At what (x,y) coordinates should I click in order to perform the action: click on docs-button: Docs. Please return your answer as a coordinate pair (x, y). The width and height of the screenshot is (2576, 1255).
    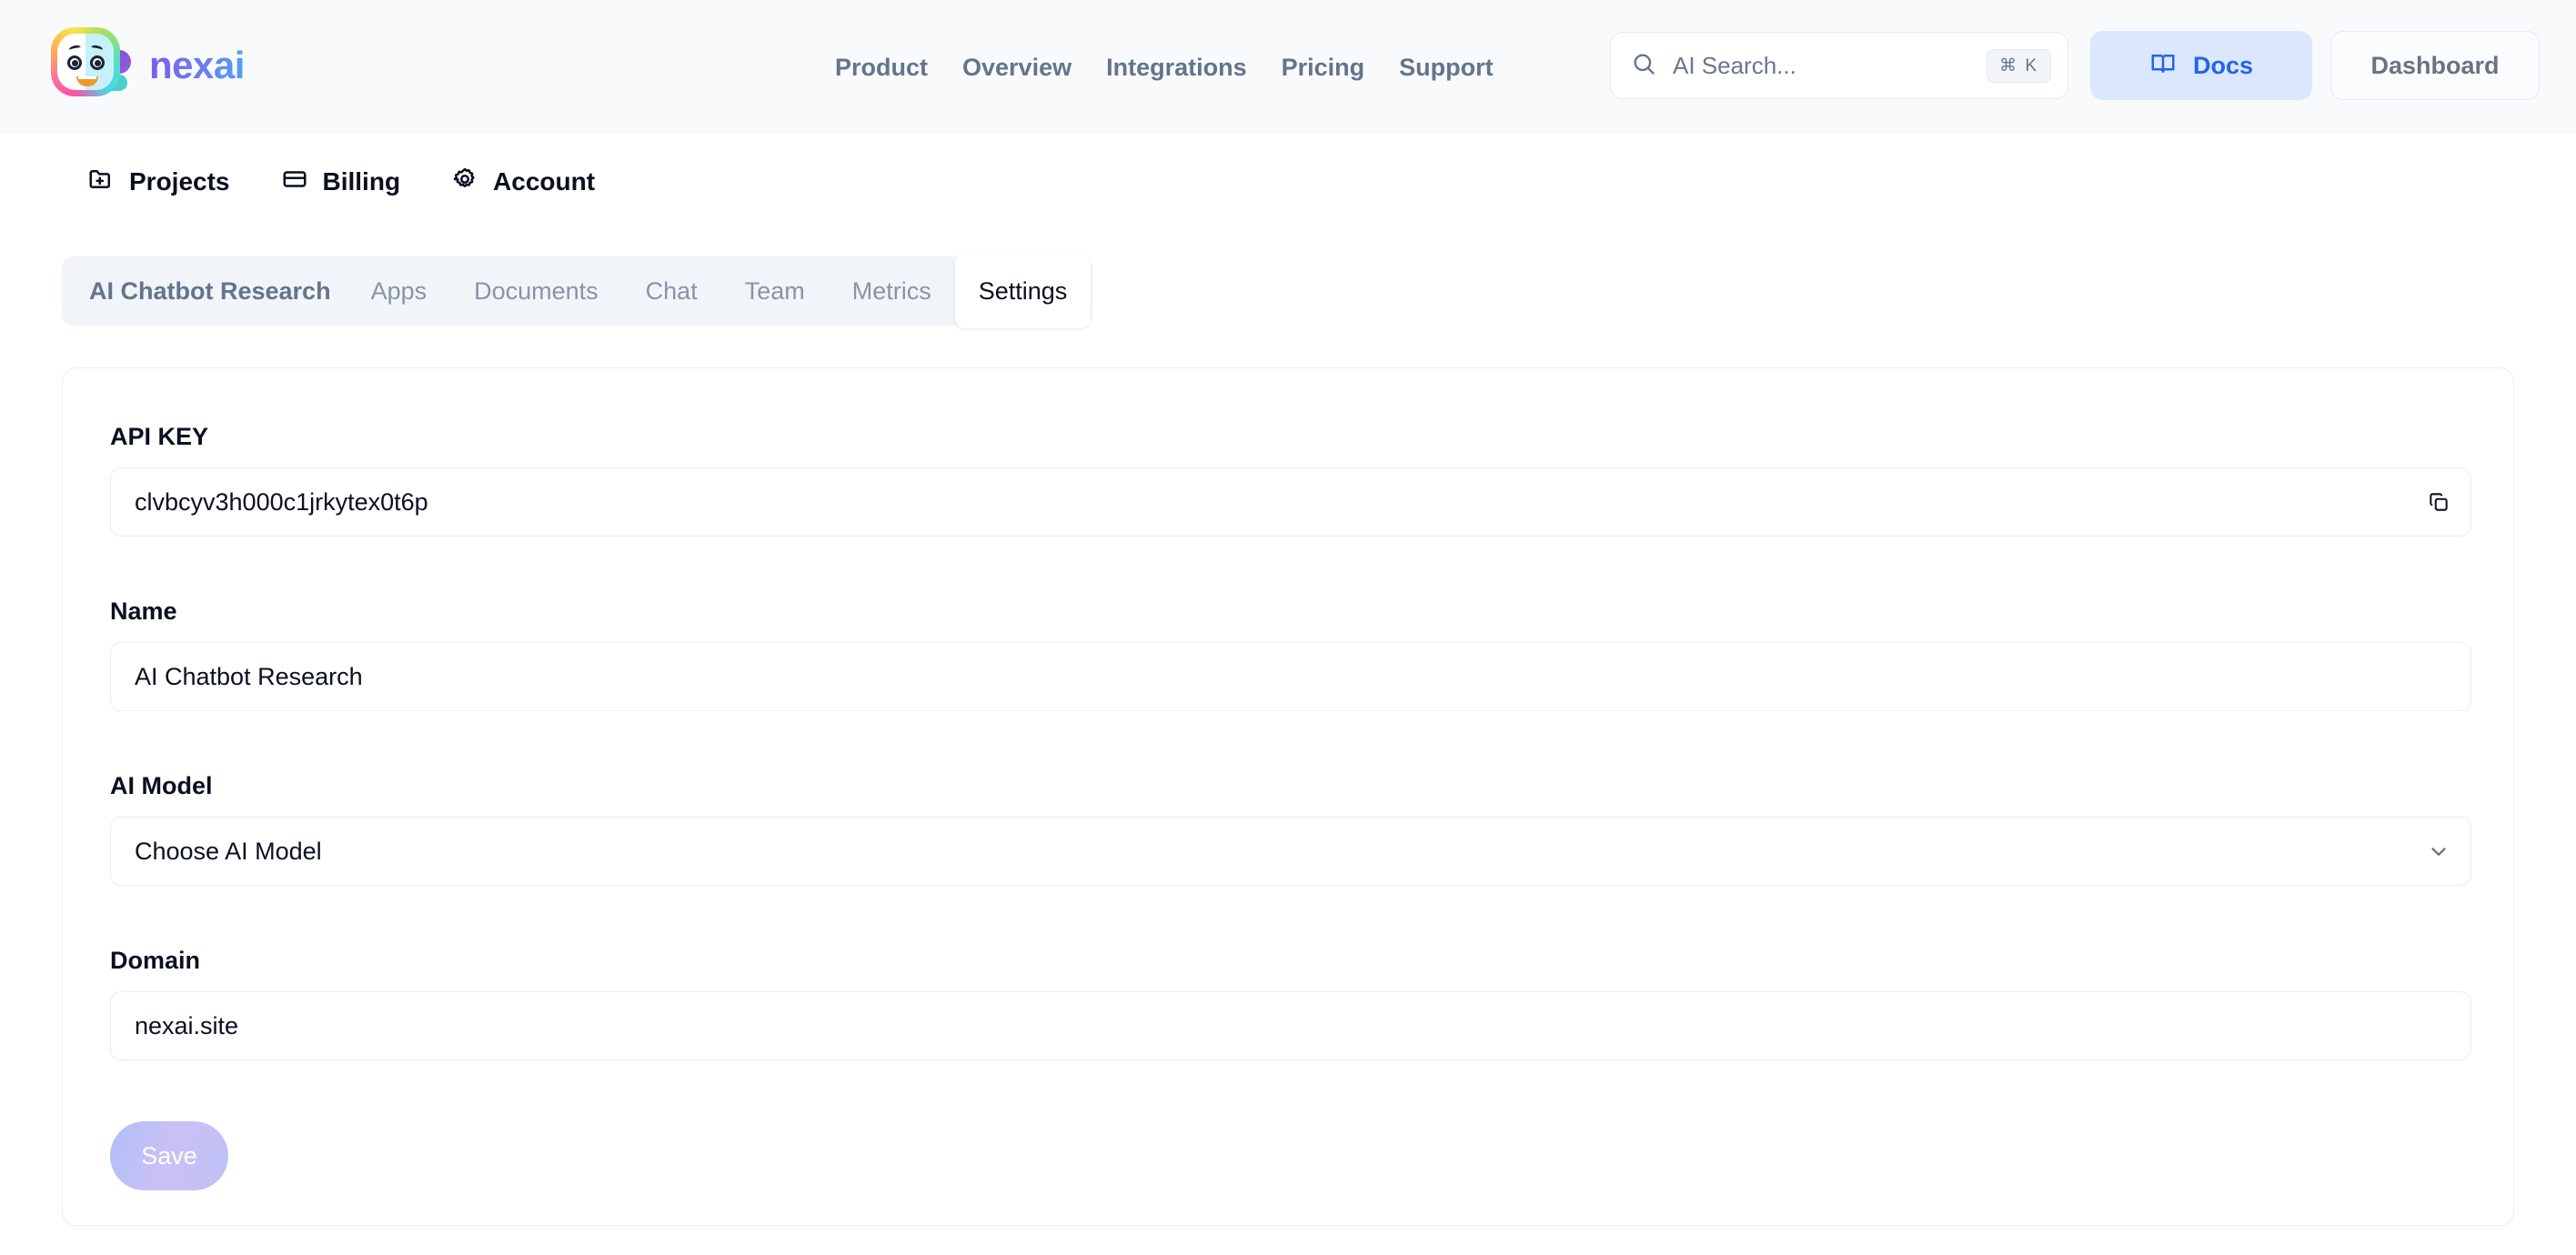
    Looking at the image, I should click on (2201, 65).